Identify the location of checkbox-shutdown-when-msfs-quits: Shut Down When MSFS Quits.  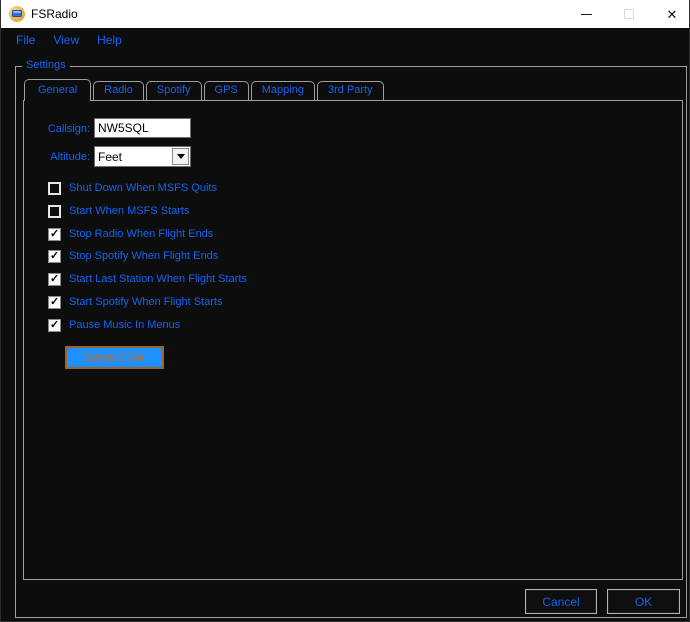
(132, 188).